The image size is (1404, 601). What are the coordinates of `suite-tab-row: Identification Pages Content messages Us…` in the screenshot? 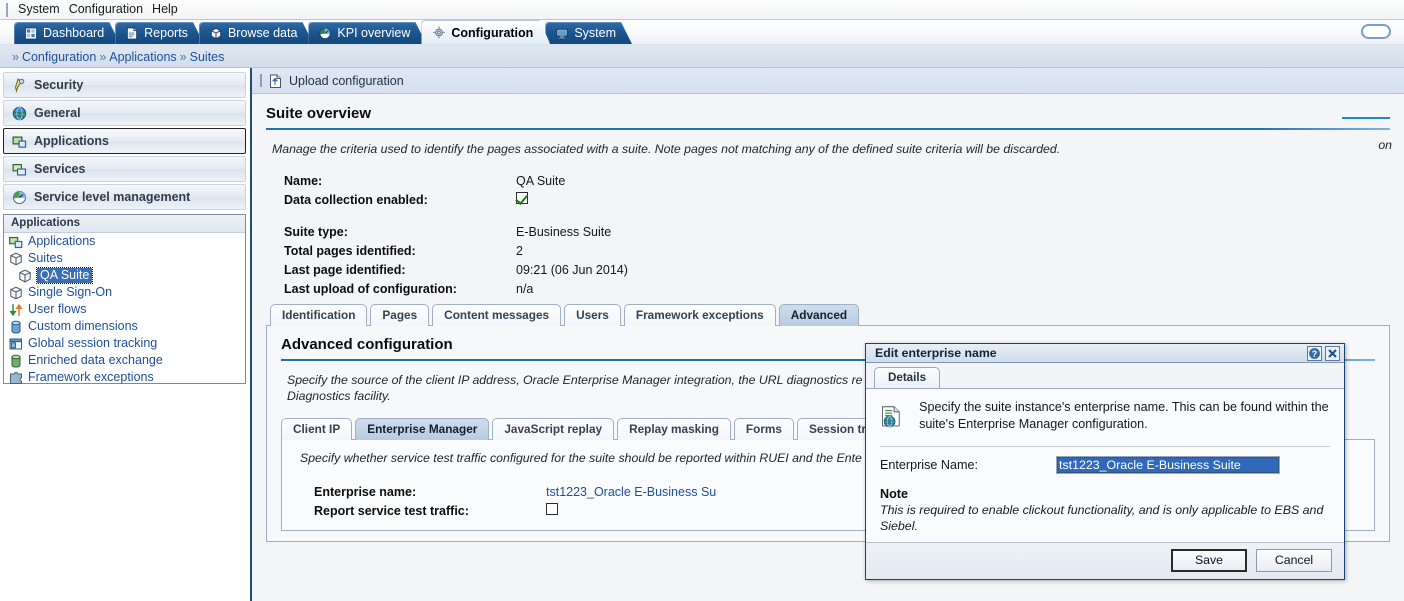 It's located at (830, 315).